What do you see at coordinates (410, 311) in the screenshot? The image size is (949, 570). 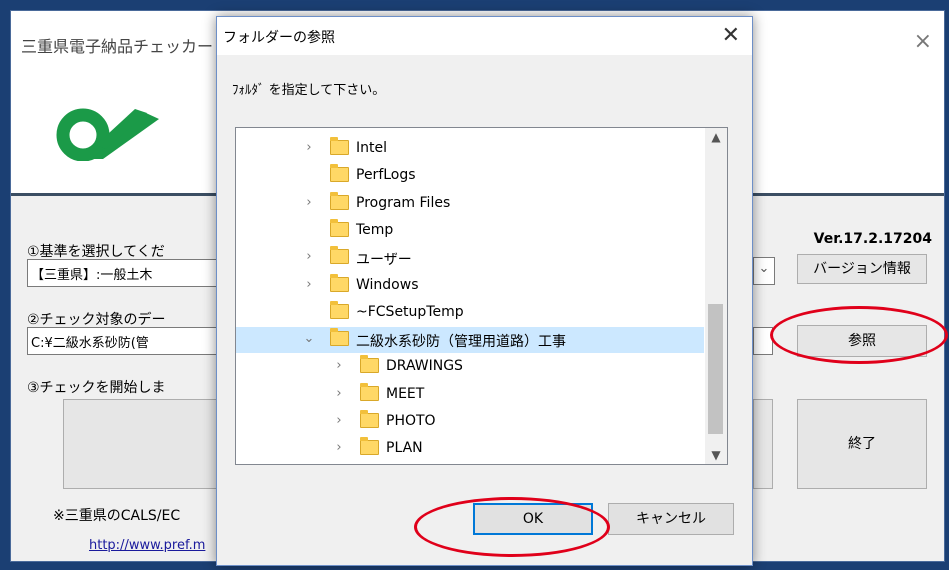 I see `tree-item-label: ~FCSetupTemp` at bounding box center [410, 311].